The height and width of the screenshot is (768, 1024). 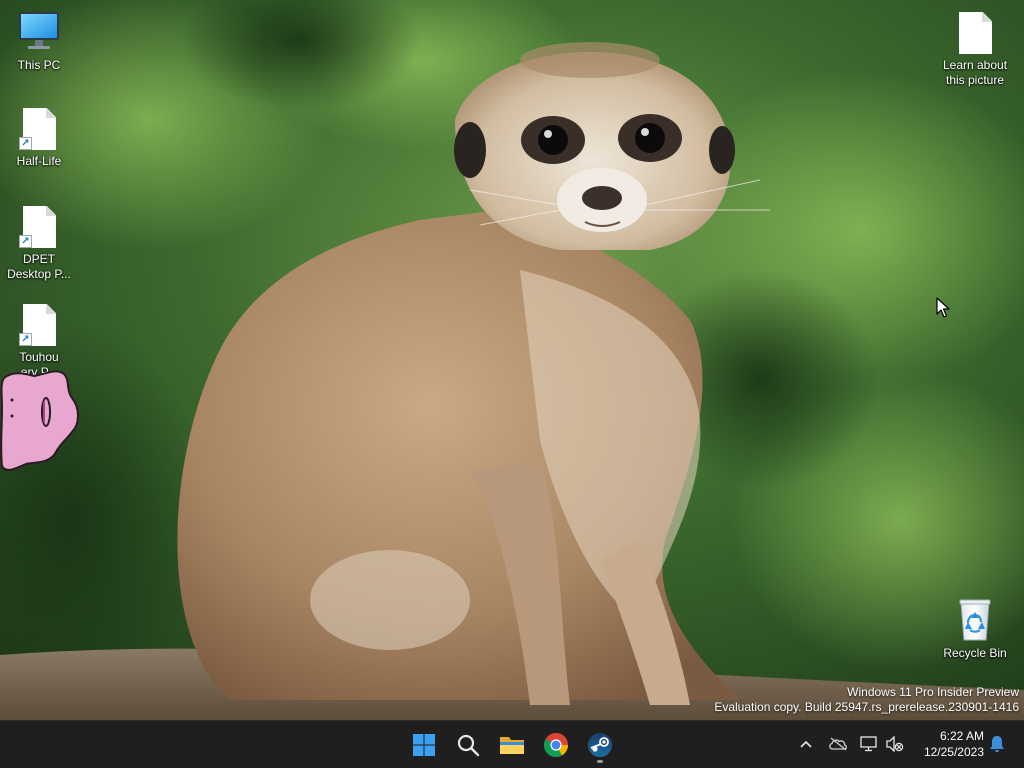 I want to click on taskbar-chrome, so click(x=556, y=745).